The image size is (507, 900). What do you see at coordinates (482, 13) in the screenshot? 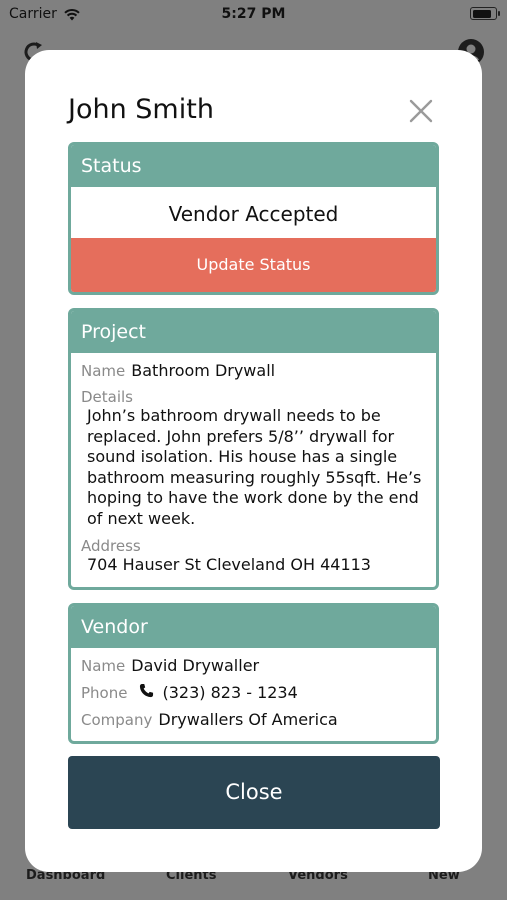
I see `battery-level` at bounding box center [482, 13].